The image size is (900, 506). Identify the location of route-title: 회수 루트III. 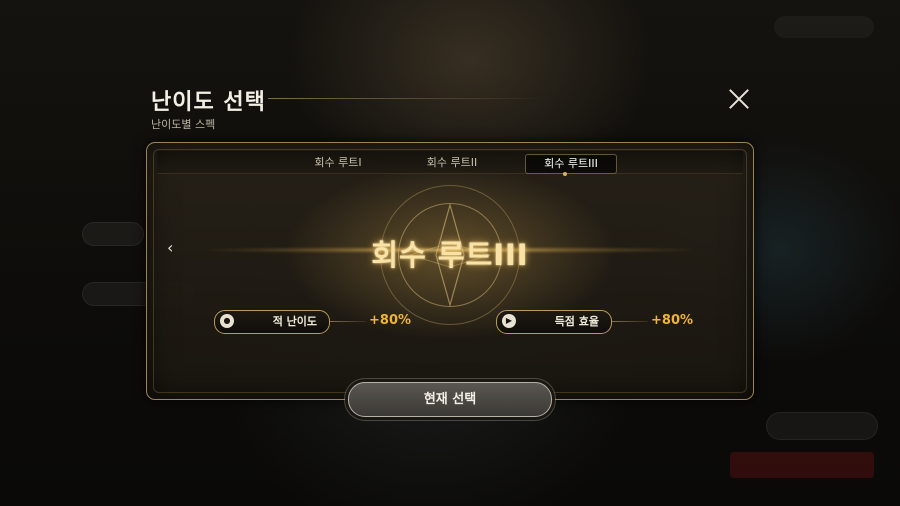
(450, 255).